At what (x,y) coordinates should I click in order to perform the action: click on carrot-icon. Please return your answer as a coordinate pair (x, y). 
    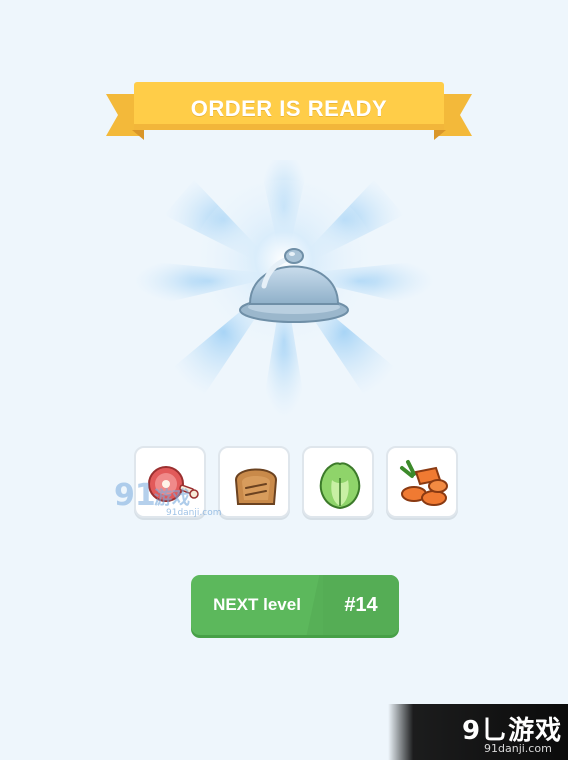
    Looking at the image, I should click on (424, 483).